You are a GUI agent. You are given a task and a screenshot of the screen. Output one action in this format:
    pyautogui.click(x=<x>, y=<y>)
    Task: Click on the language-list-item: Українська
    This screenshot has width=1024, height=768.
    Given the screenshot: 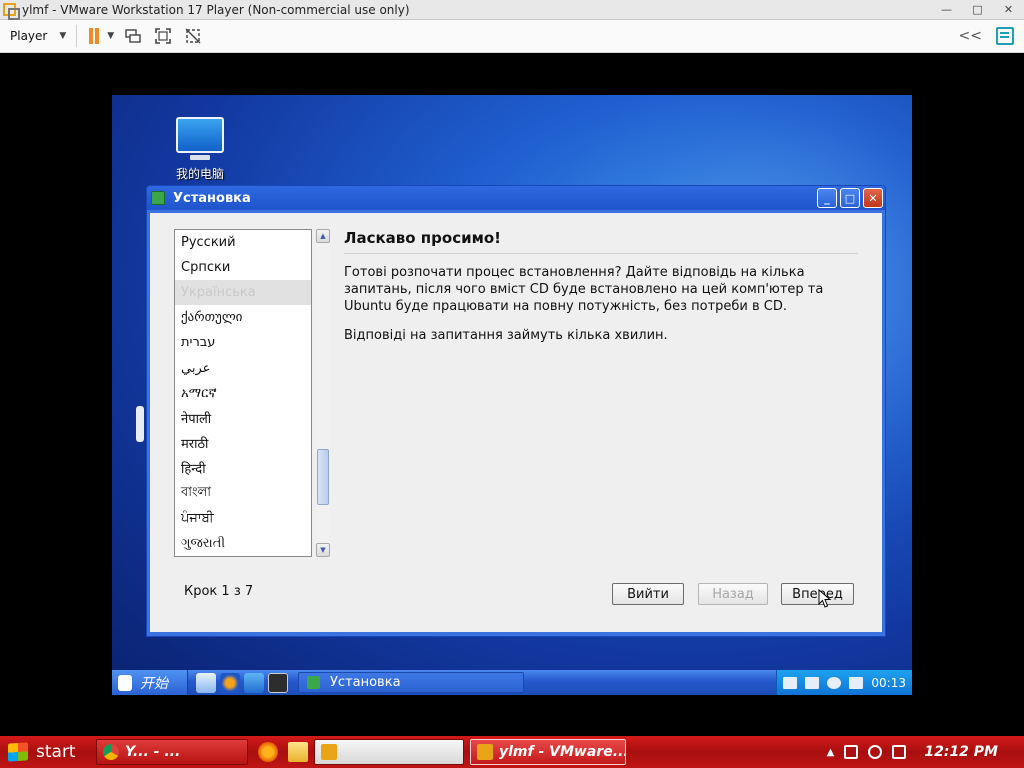 What is the action you would take?
    pyautogui.click(x=243, y=293)
    